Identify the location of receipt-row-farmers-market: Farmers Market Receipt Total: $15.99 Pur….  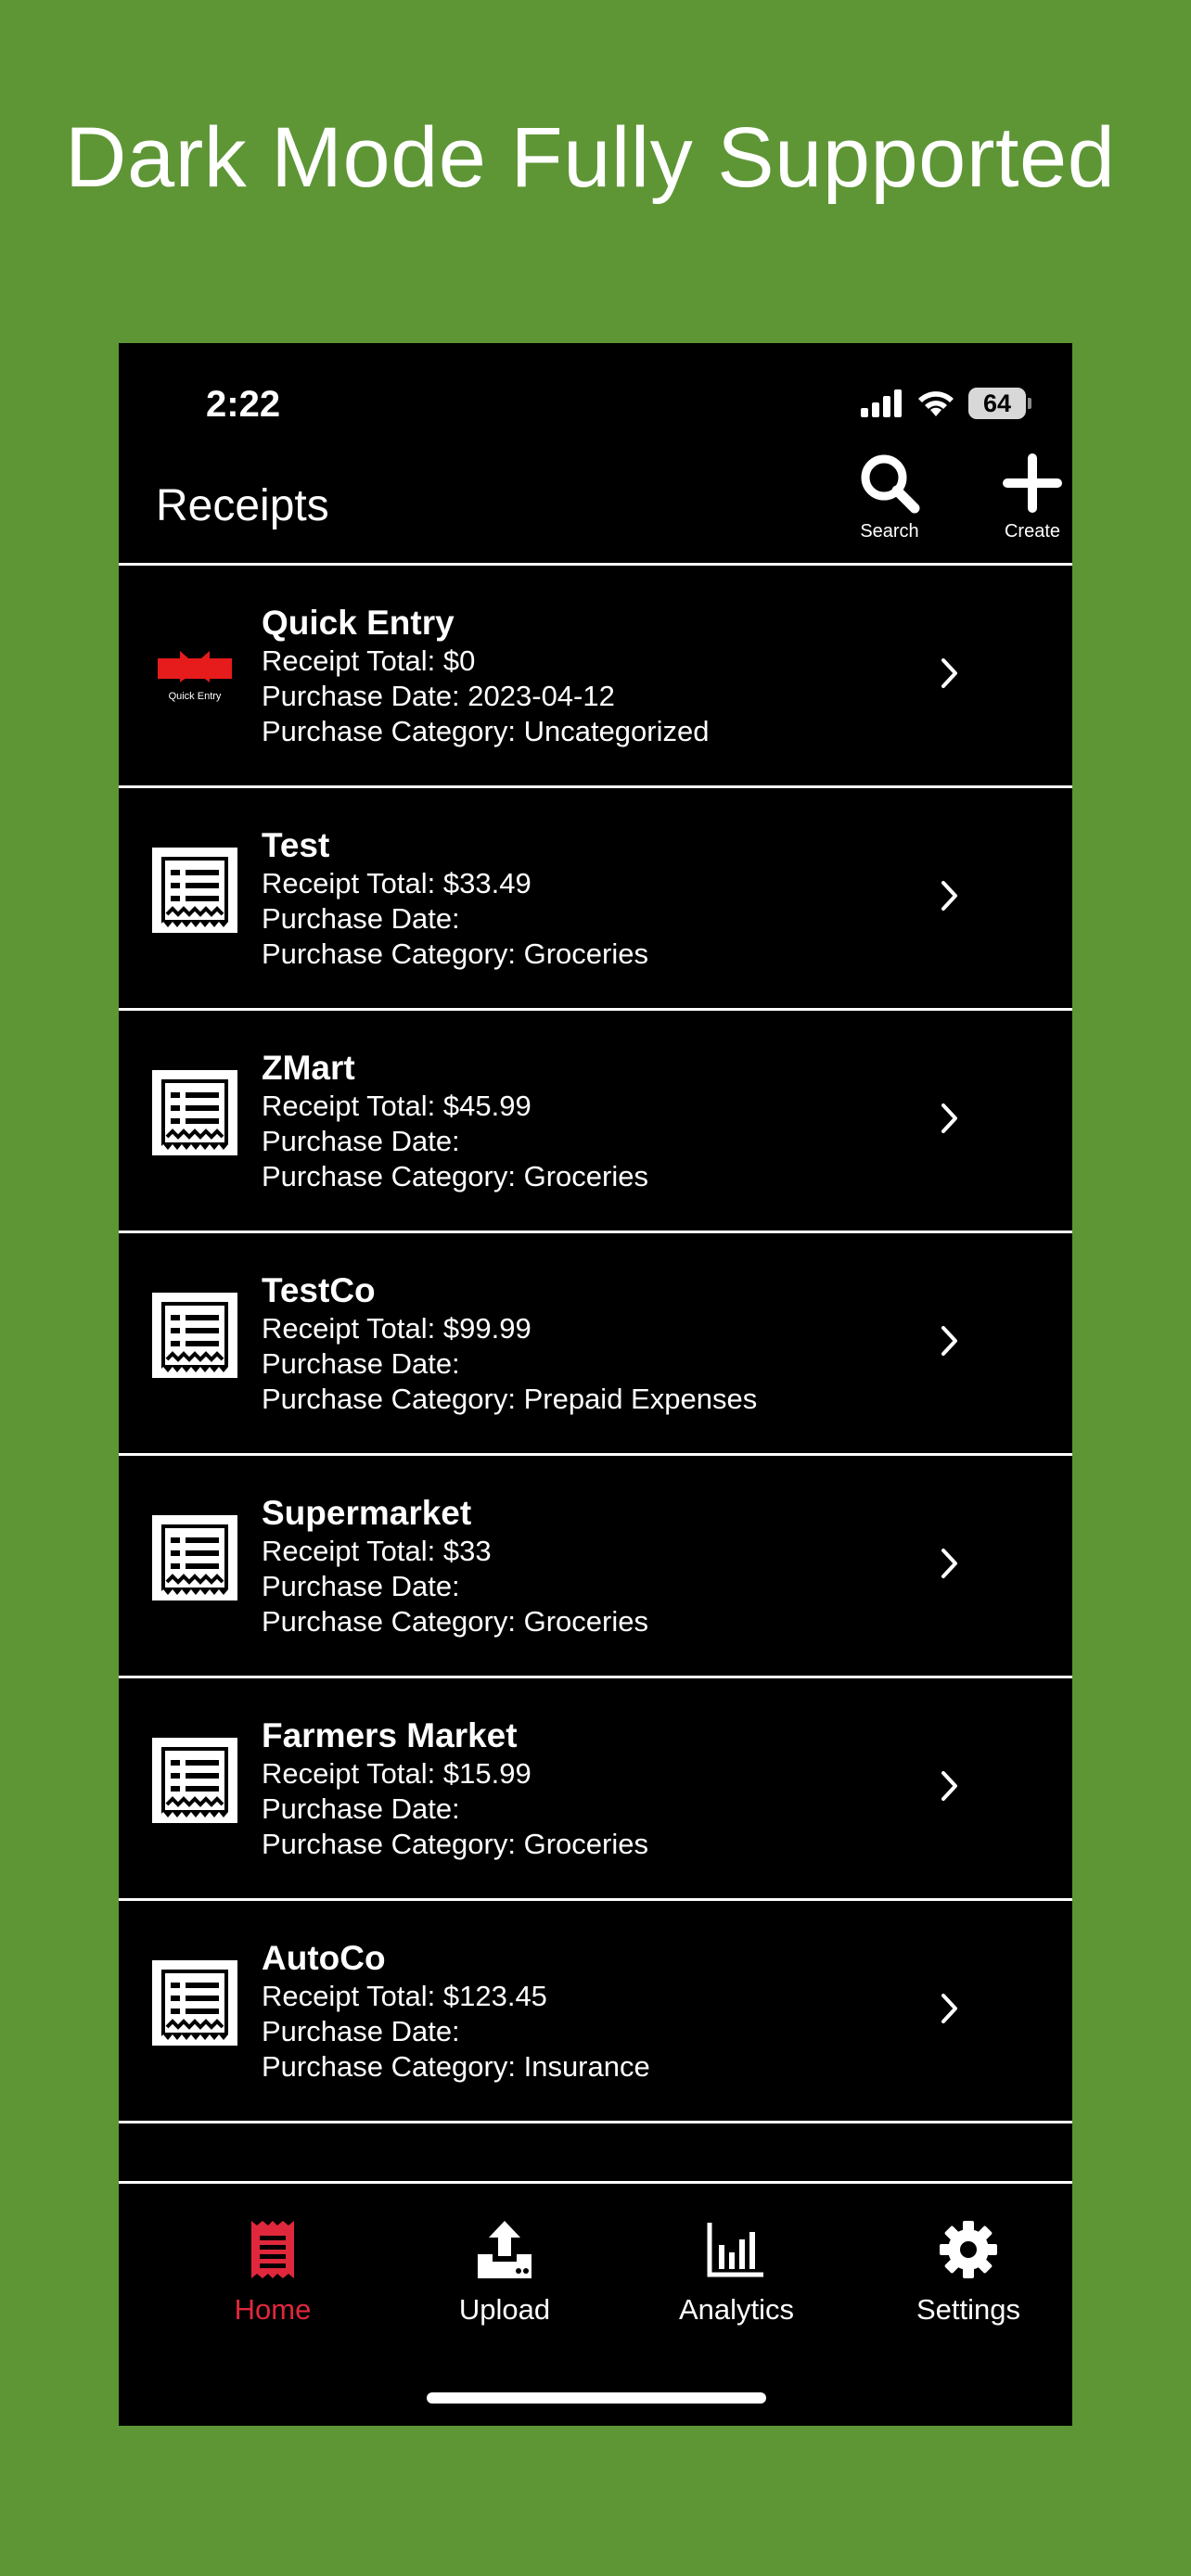
(595, 1789).